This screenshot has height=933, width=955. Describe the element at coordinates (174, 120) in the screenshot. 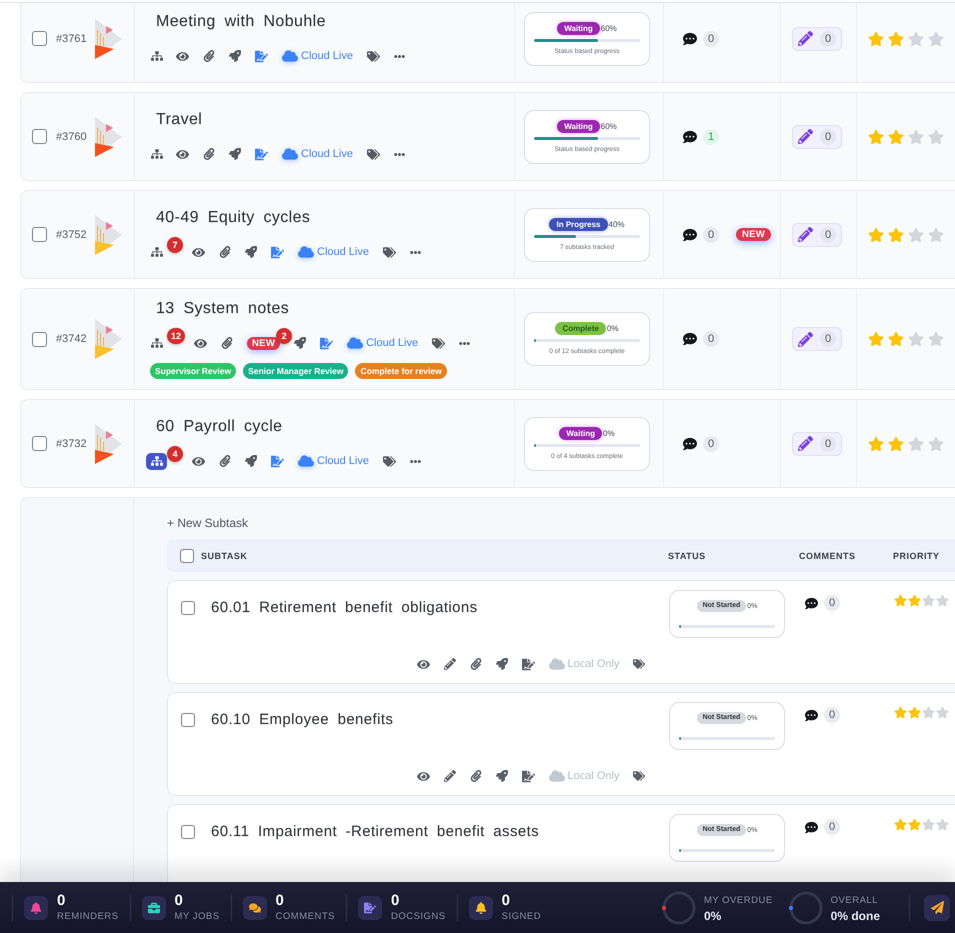

I see `task-title: Travel` at that location.